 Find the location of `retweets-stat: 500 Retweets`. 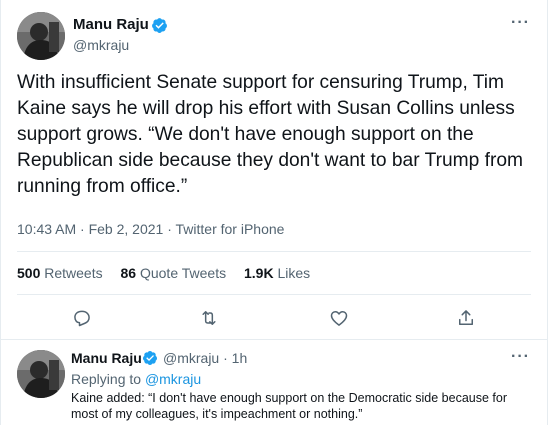

retweets-stat: 500 Retweets is located at coordinates (60, 273).